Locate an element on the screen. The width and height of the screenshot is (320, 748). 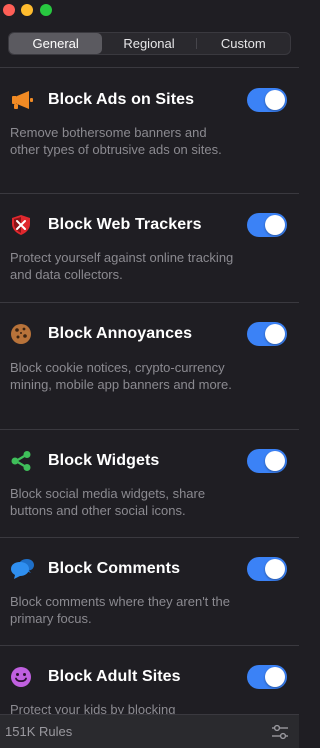
tab-bar: General Regional Custom is located at coordinates (149, 43).